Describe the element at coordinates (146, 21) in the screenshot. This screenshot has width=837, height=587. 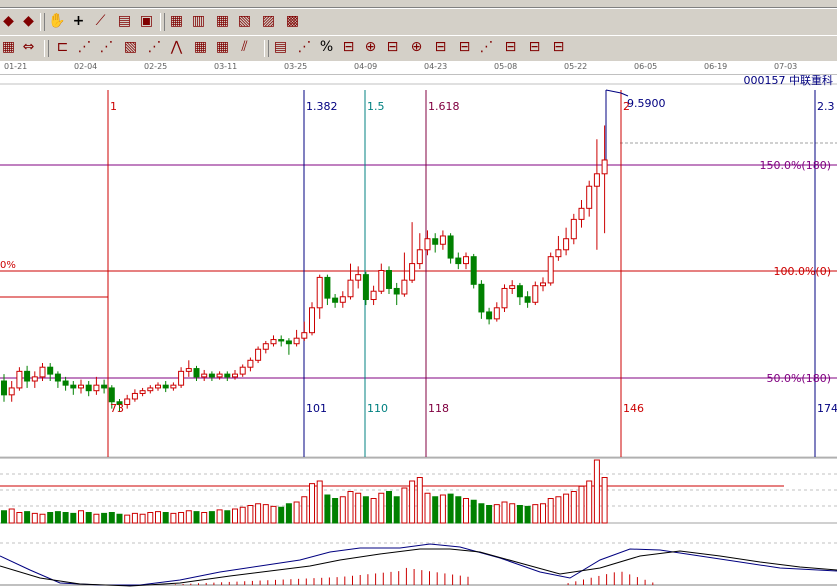
I see `window-icon: ▣` at that location.